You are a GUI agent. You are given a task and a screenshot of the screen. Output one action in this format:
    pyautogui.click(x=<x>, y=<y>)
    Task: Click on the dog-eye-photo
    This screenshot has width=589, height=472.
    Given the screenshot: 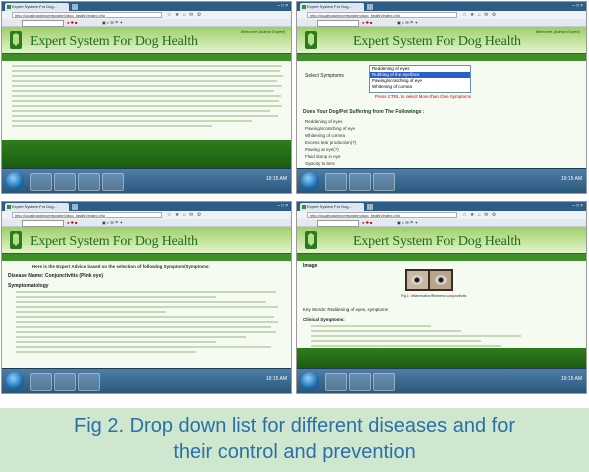 What is the action you would take?
    pyautogui.click(x=429, y=280)
    